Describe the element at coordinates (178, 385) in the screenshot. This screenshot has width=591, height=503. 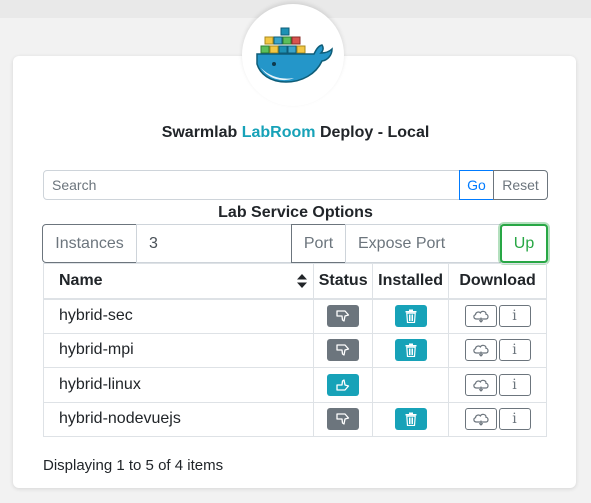
I see `service-name: hybrid-linux` at that location.